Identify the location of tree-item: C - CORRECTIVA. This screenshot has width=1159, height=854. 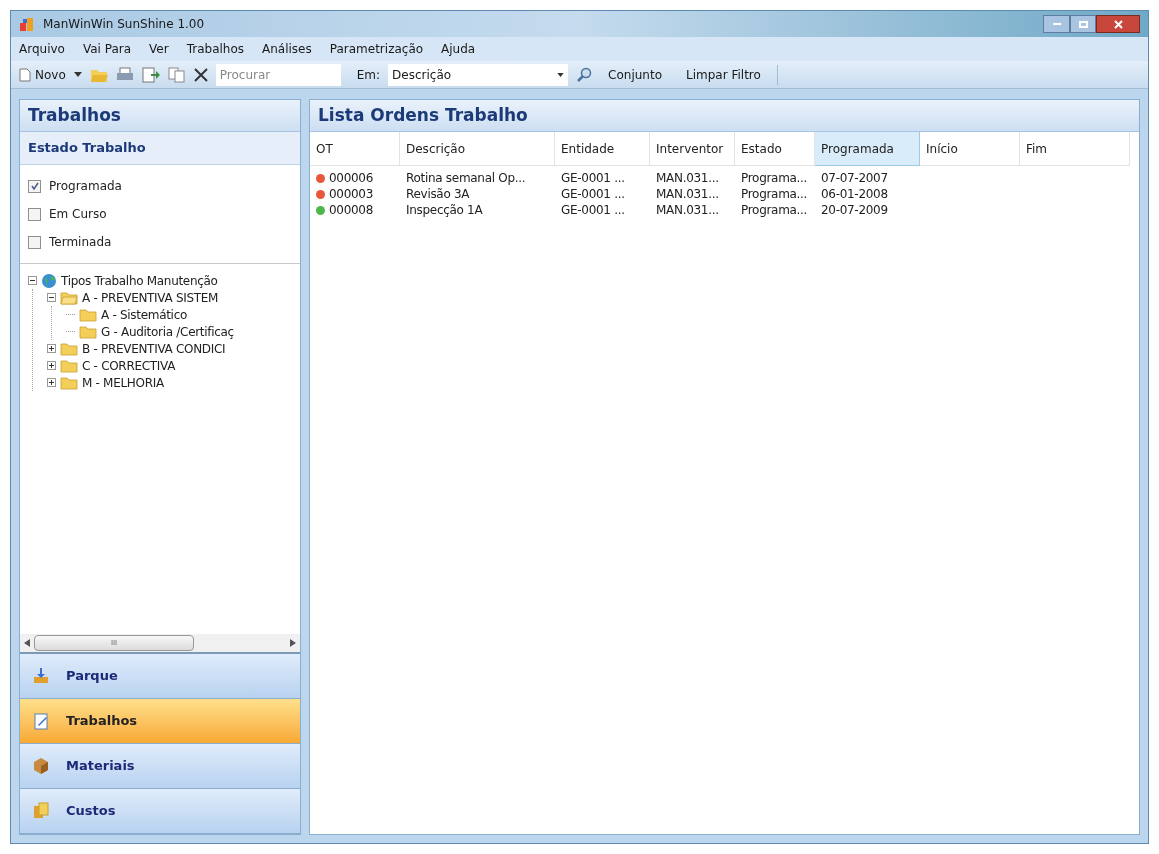
(129, 365).